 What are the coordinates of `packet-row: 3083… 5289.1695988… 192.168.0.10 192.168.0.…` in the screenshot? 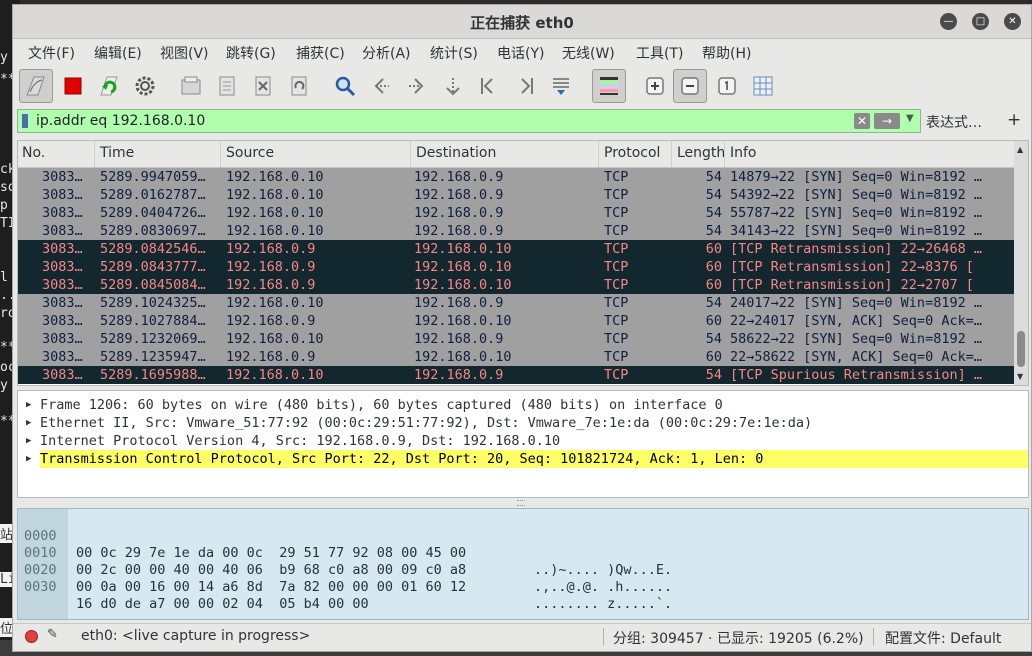 It's located at (516, 375).